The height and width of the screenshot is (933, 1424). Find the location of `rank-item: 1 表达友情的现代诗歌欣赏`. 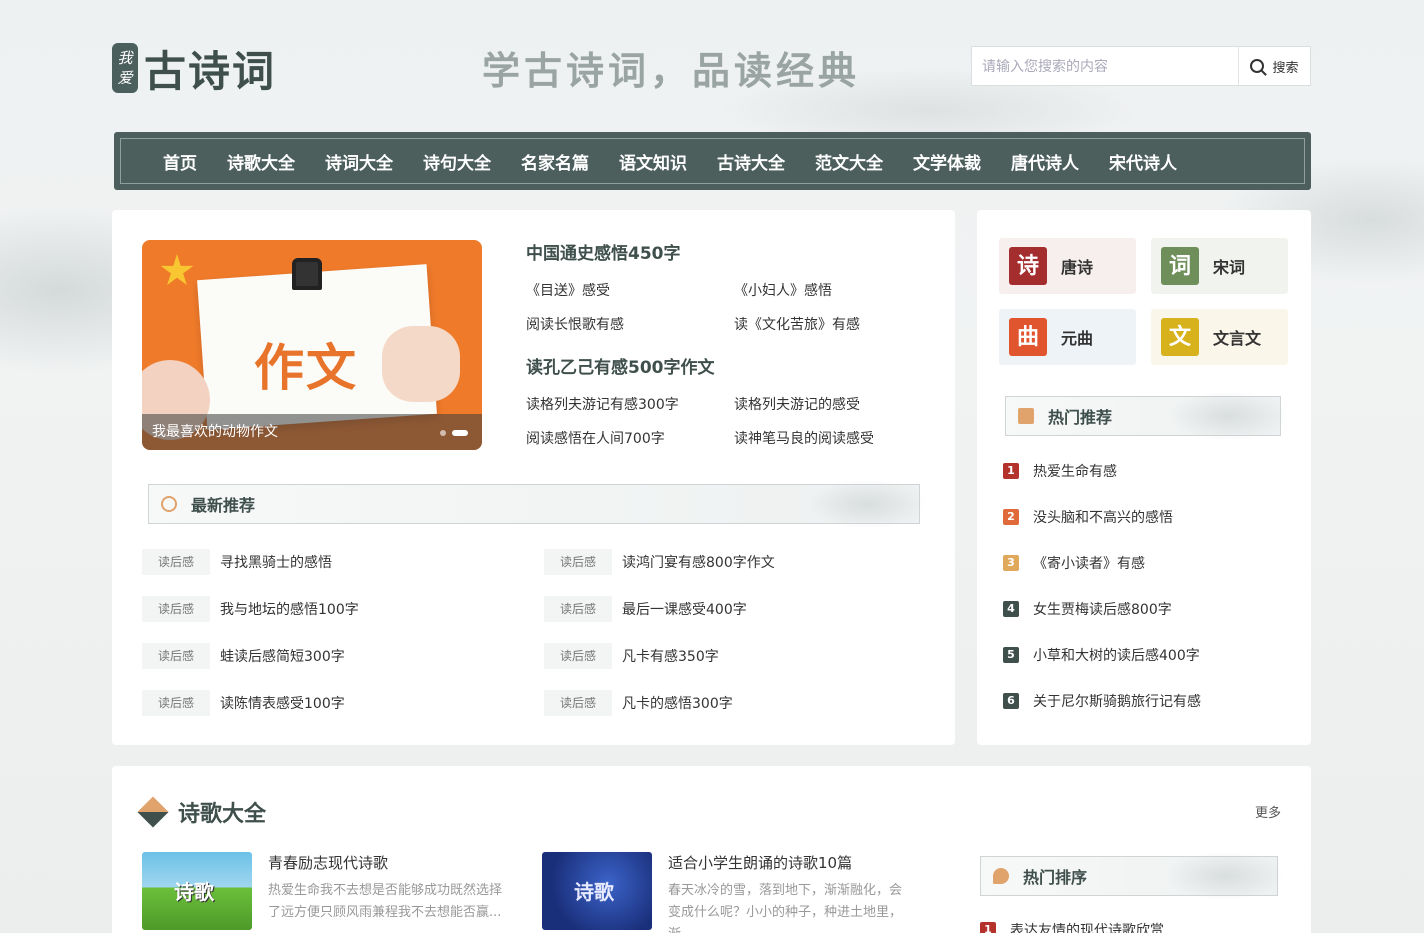

rank-item: 1 表达友情的现代诗歌欣赏 is located at coordinates (1072, 926).